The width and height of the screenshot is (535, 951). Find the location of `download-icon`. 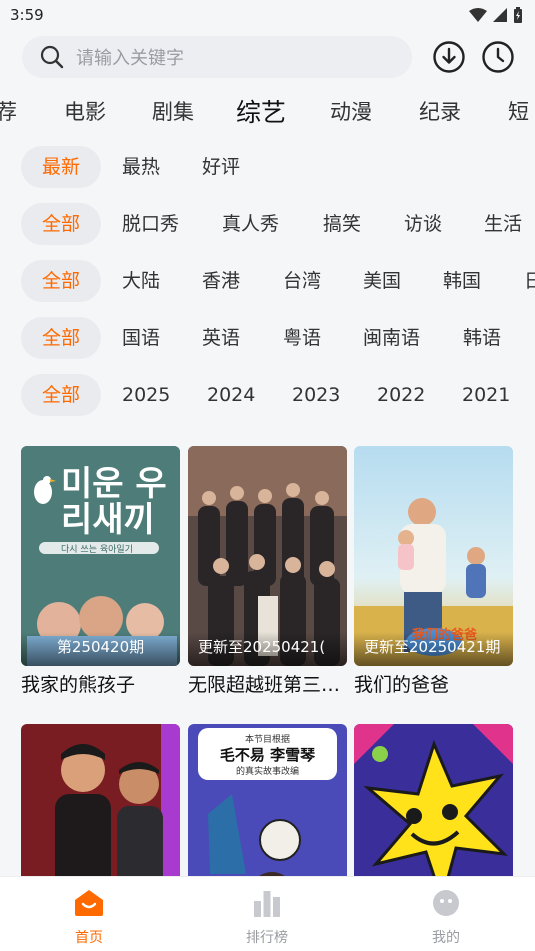

download-icon is located at coordinates (449, 57).